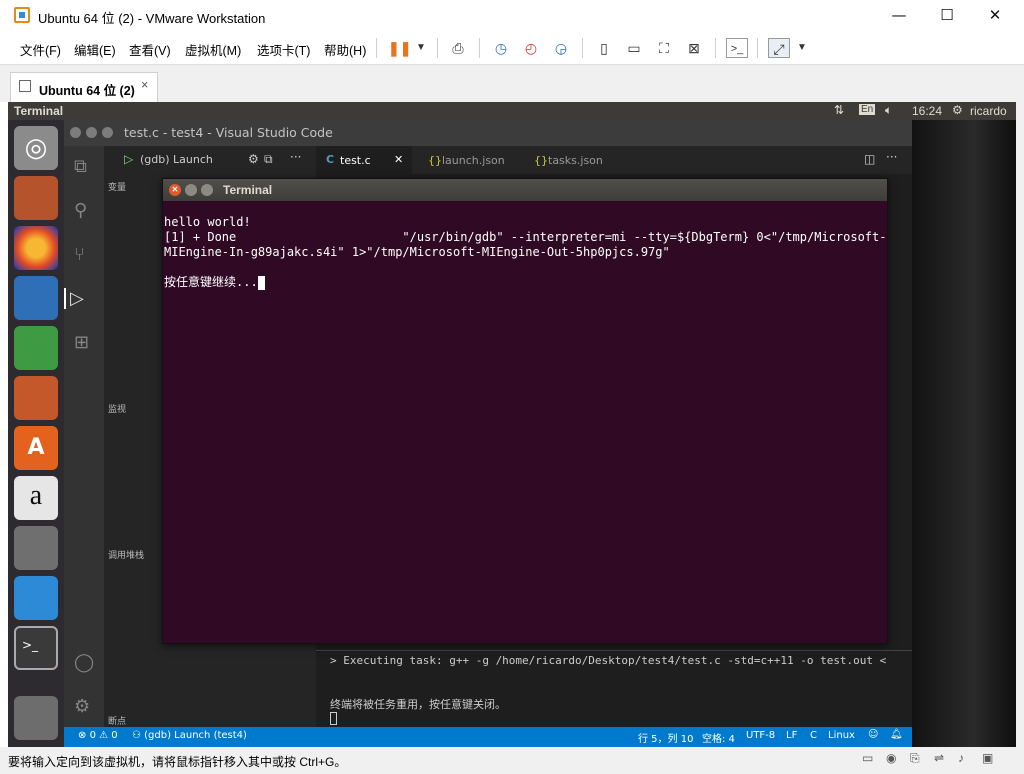  Describe the element at coordinates (947, 16) in the screenshot. I see `maximize-icon: ☐` at that location.